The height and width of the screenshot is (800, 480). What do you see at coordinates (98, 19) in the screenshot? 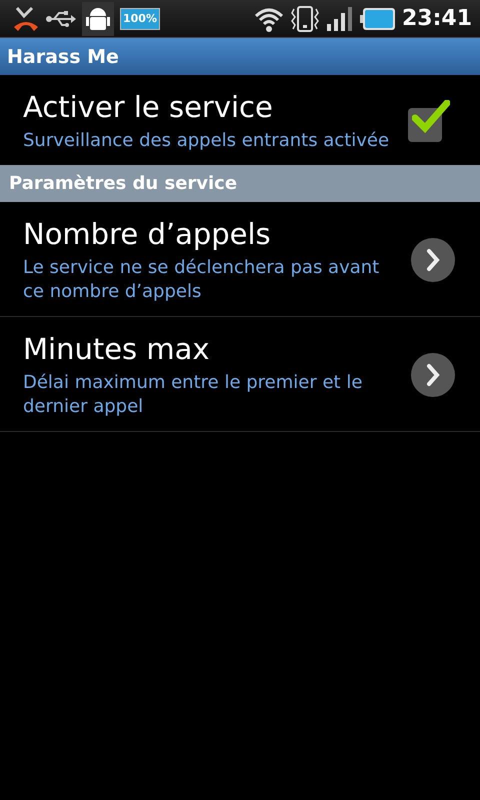
I see `android-icon` at bounding box center [98, 19].